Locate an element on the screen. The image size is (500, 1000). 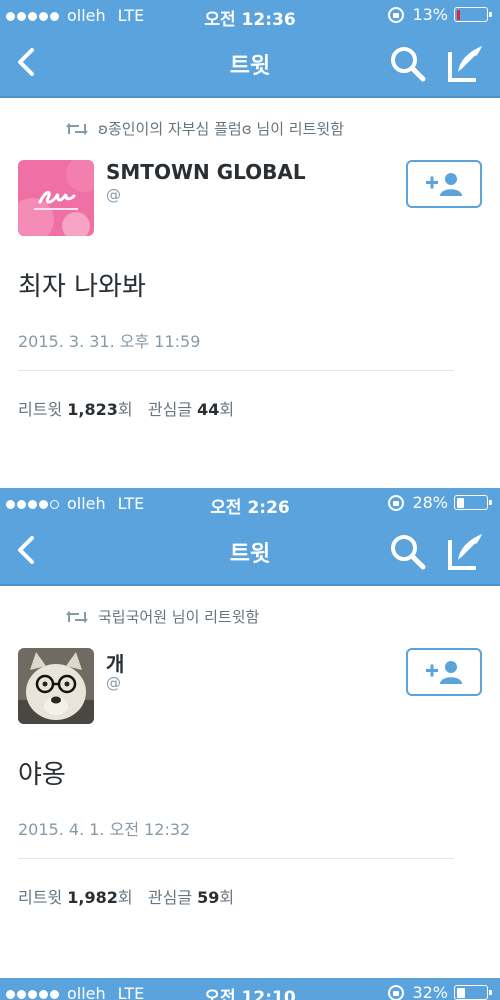
status-bar: olleh LTE 오전 12:10 32% is located at coordinates (250, 989).